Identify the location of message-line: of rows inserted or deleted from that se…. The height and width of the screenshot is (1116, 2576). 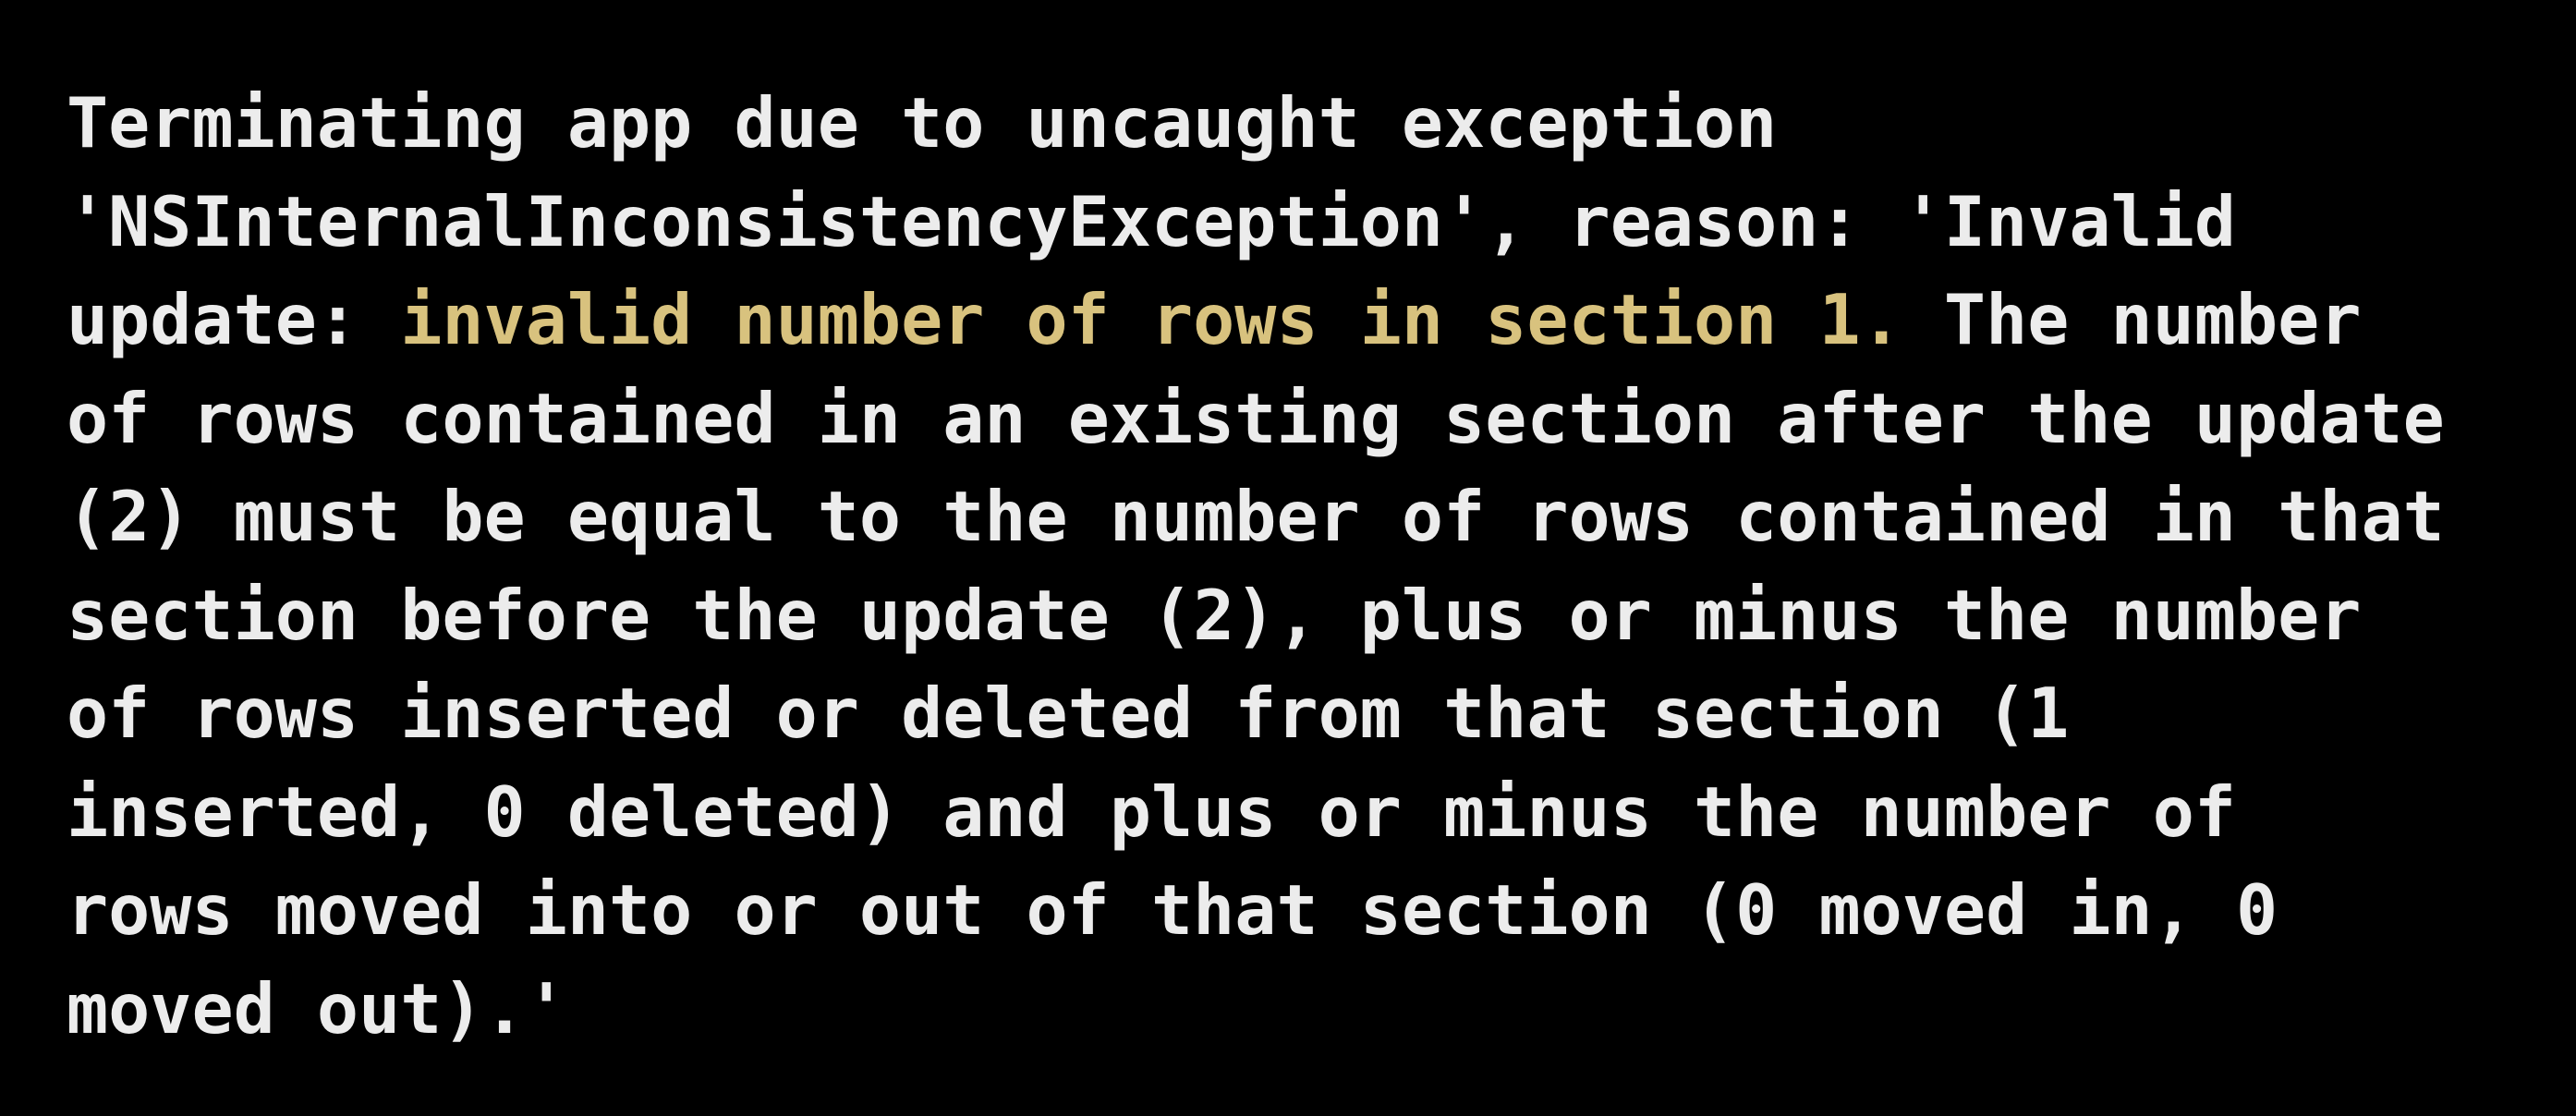
(1068, 713).